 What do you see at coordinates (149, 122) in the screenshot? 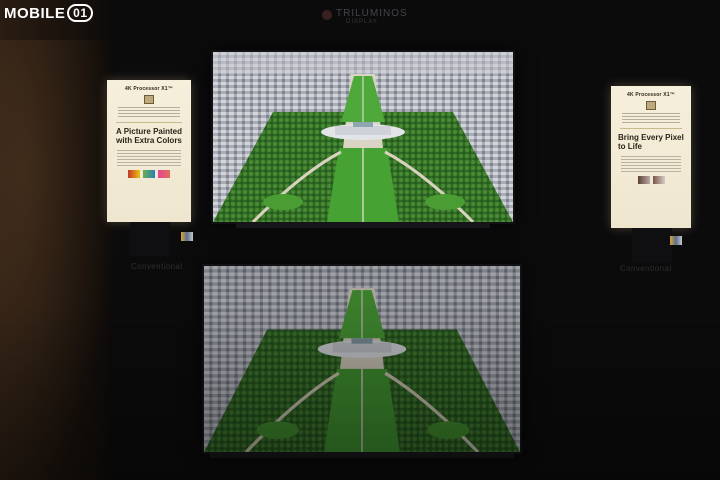
I see `card-left-divider` at bounding box center [149, 122].